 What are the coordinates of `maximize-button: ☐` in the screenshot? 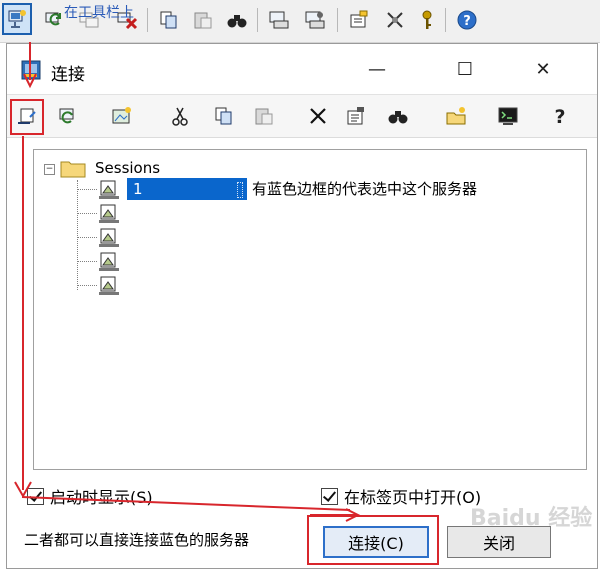 It's located at (465, 69).